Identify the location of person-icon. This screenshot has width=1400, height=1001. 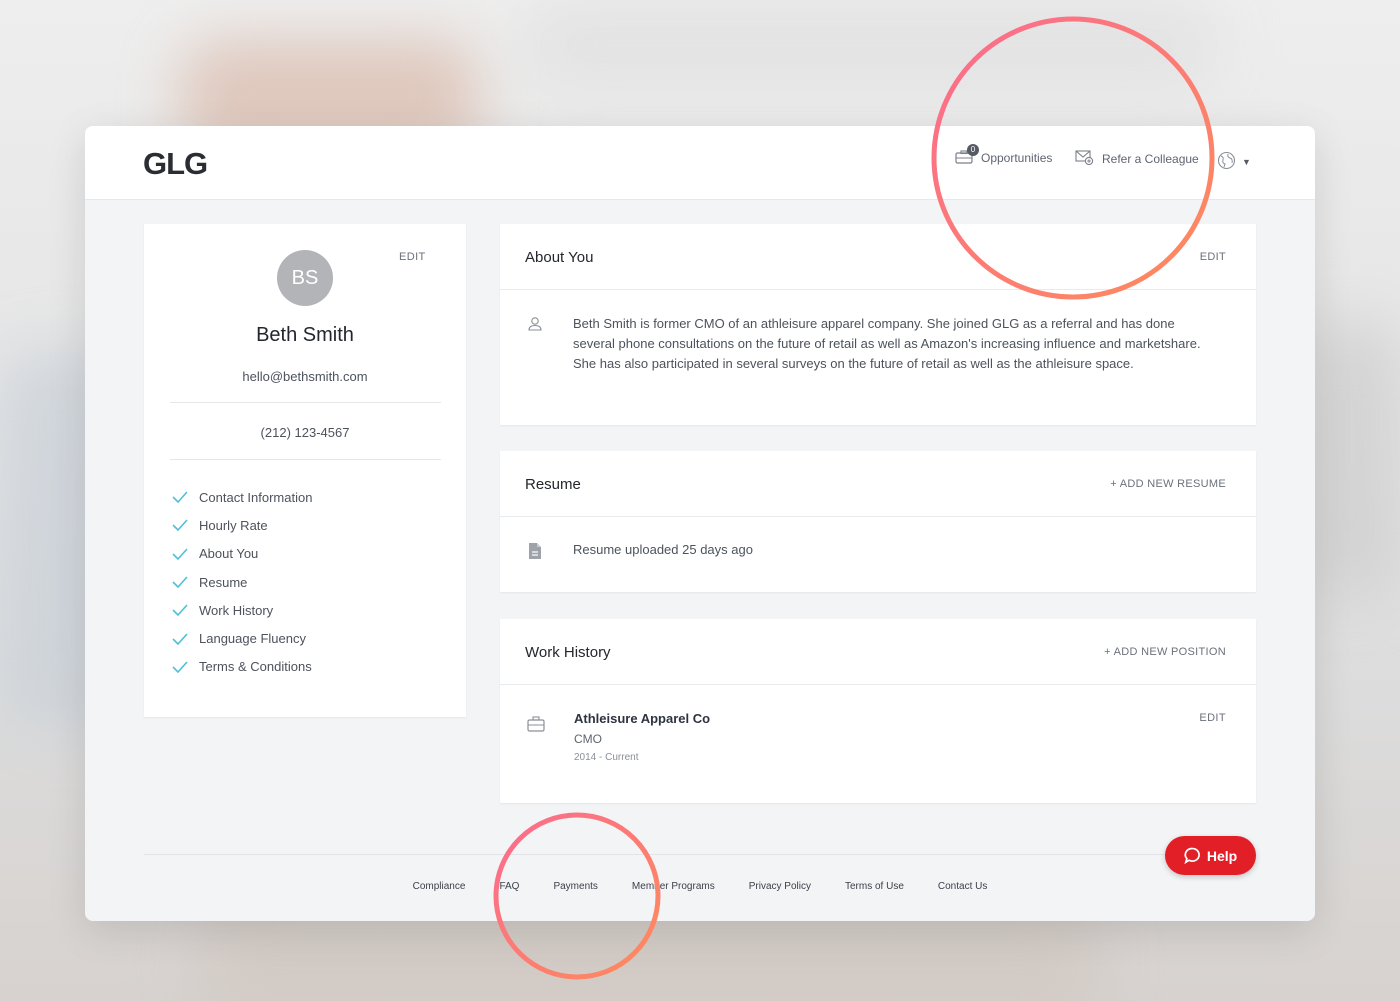
(535, 326).